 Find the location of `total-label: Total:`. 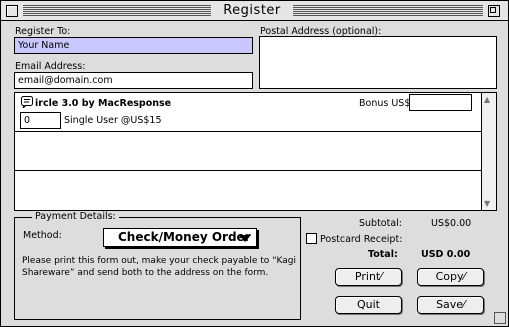

total-label: Total: is located at coordinates (383, 254).